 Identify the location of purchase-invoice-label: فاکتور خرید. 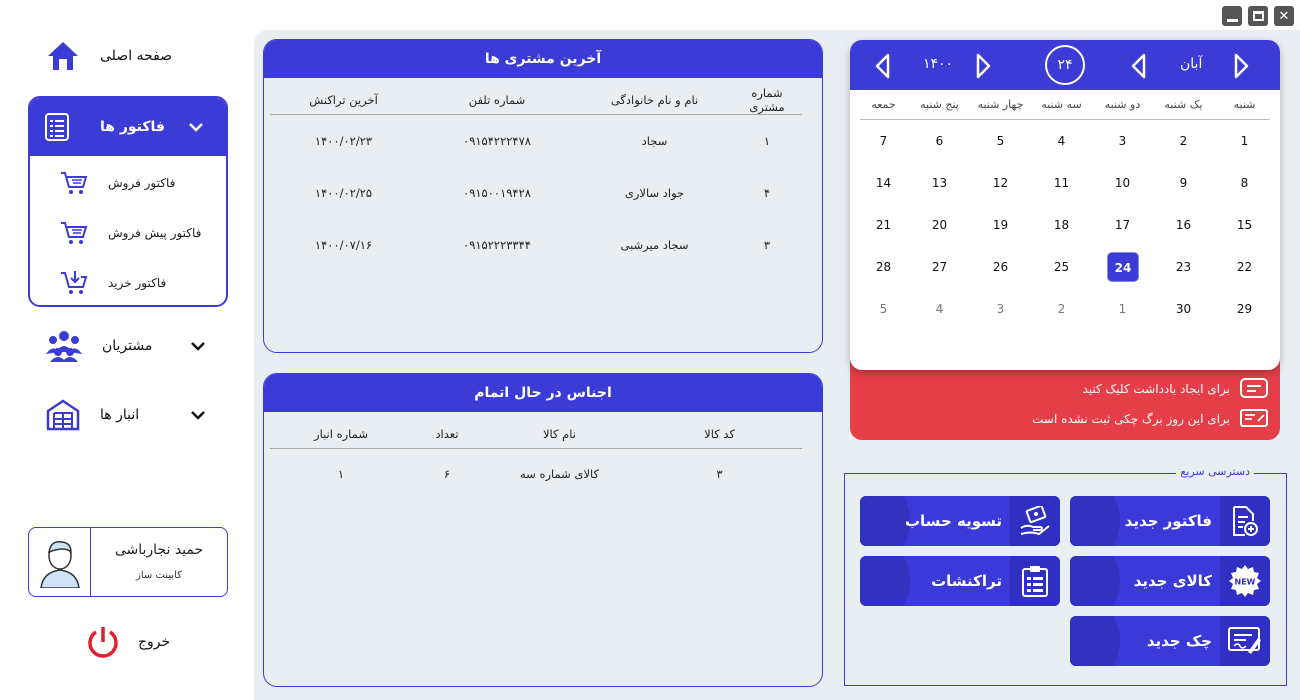
(137, 283).